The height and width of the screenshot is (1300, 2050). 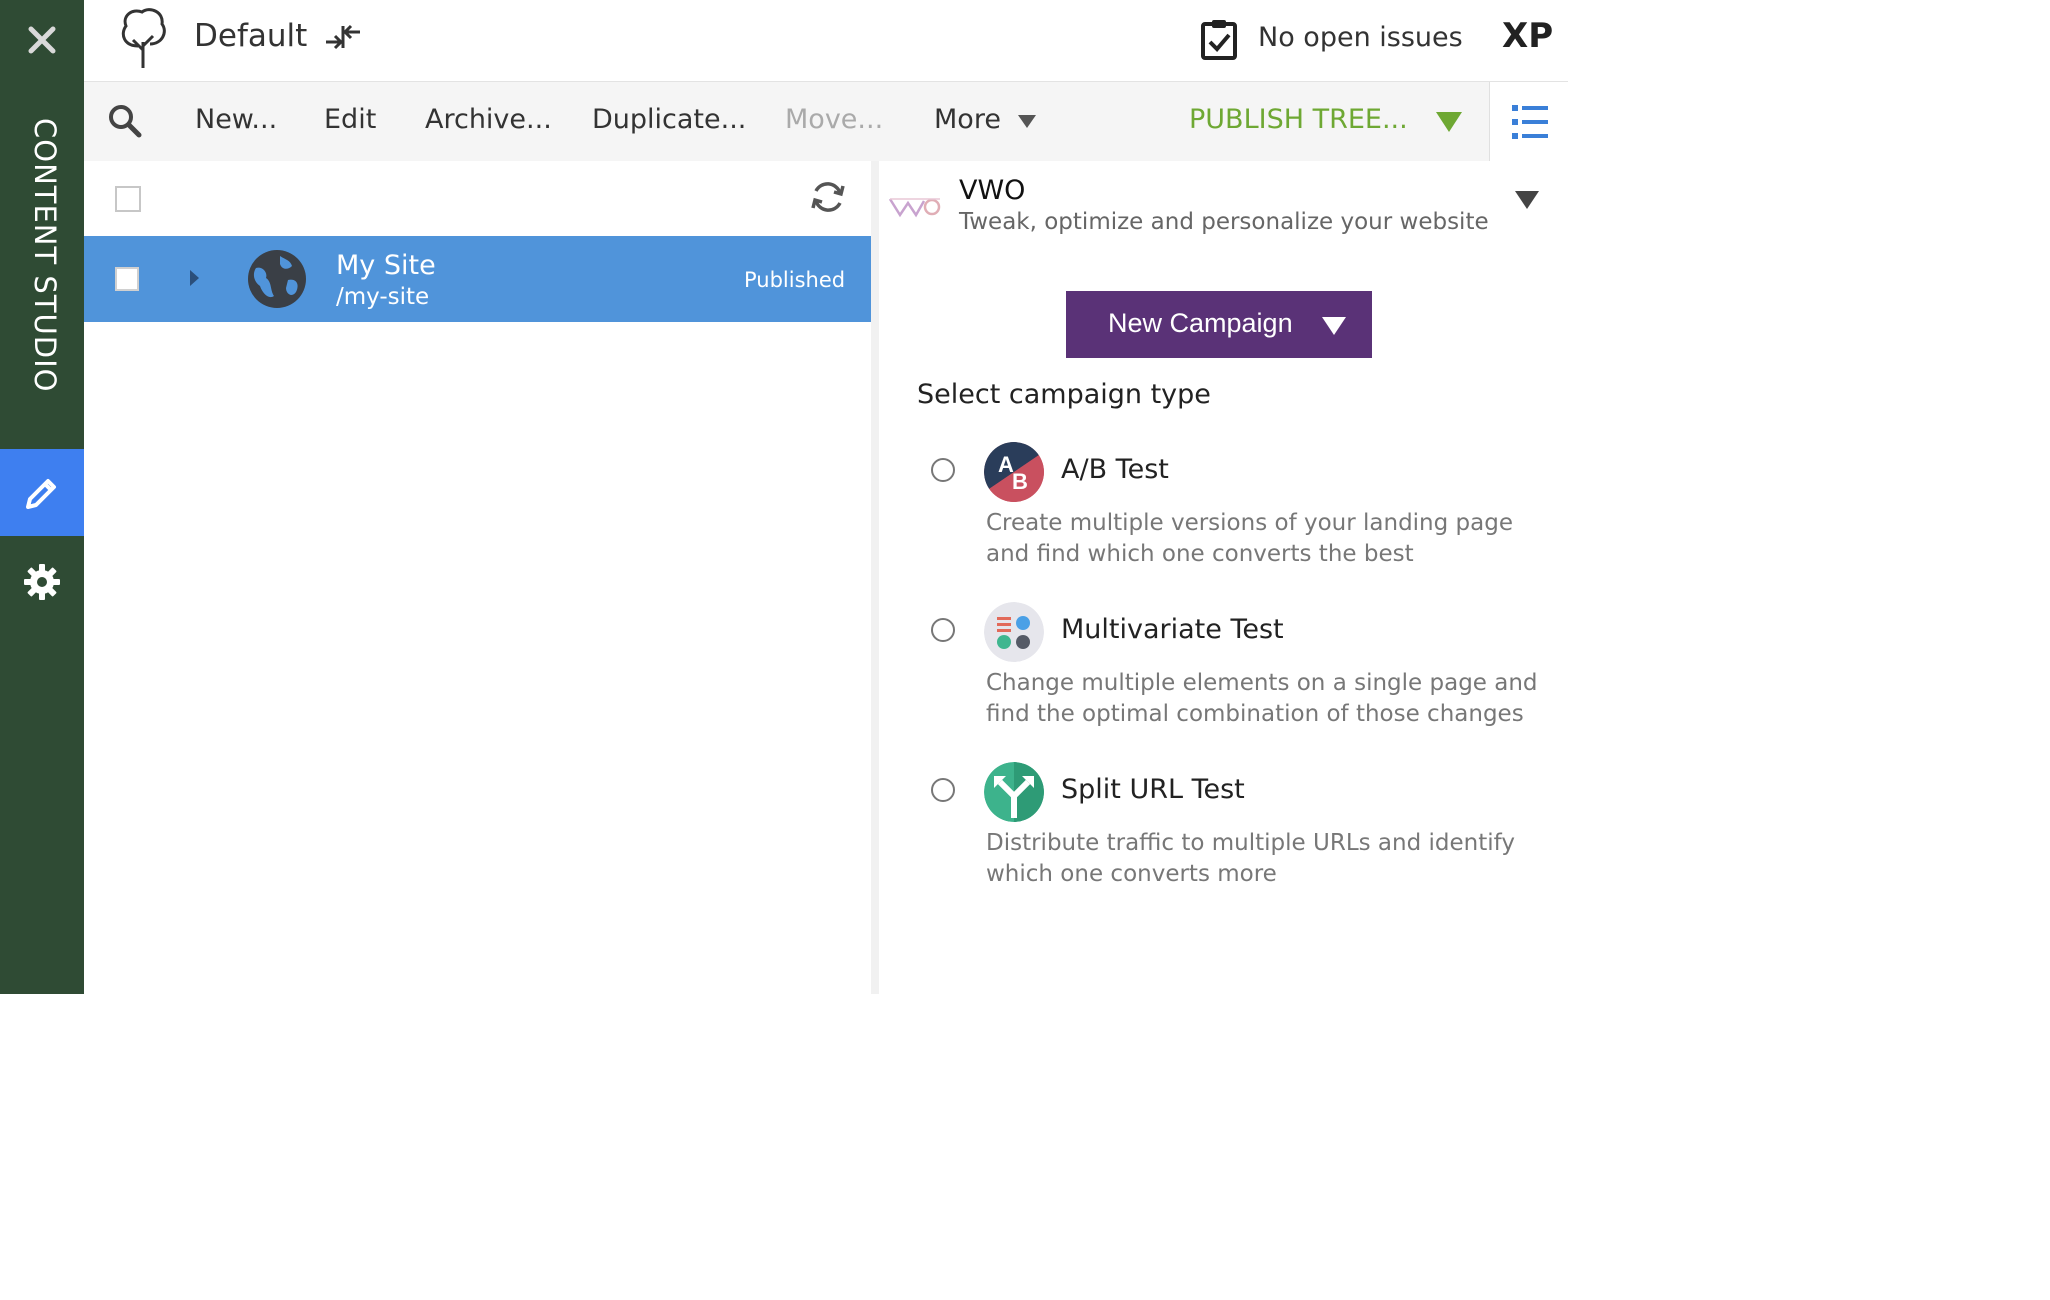 I want to click on split-url-test-icon, so click(x=1014, y=792).